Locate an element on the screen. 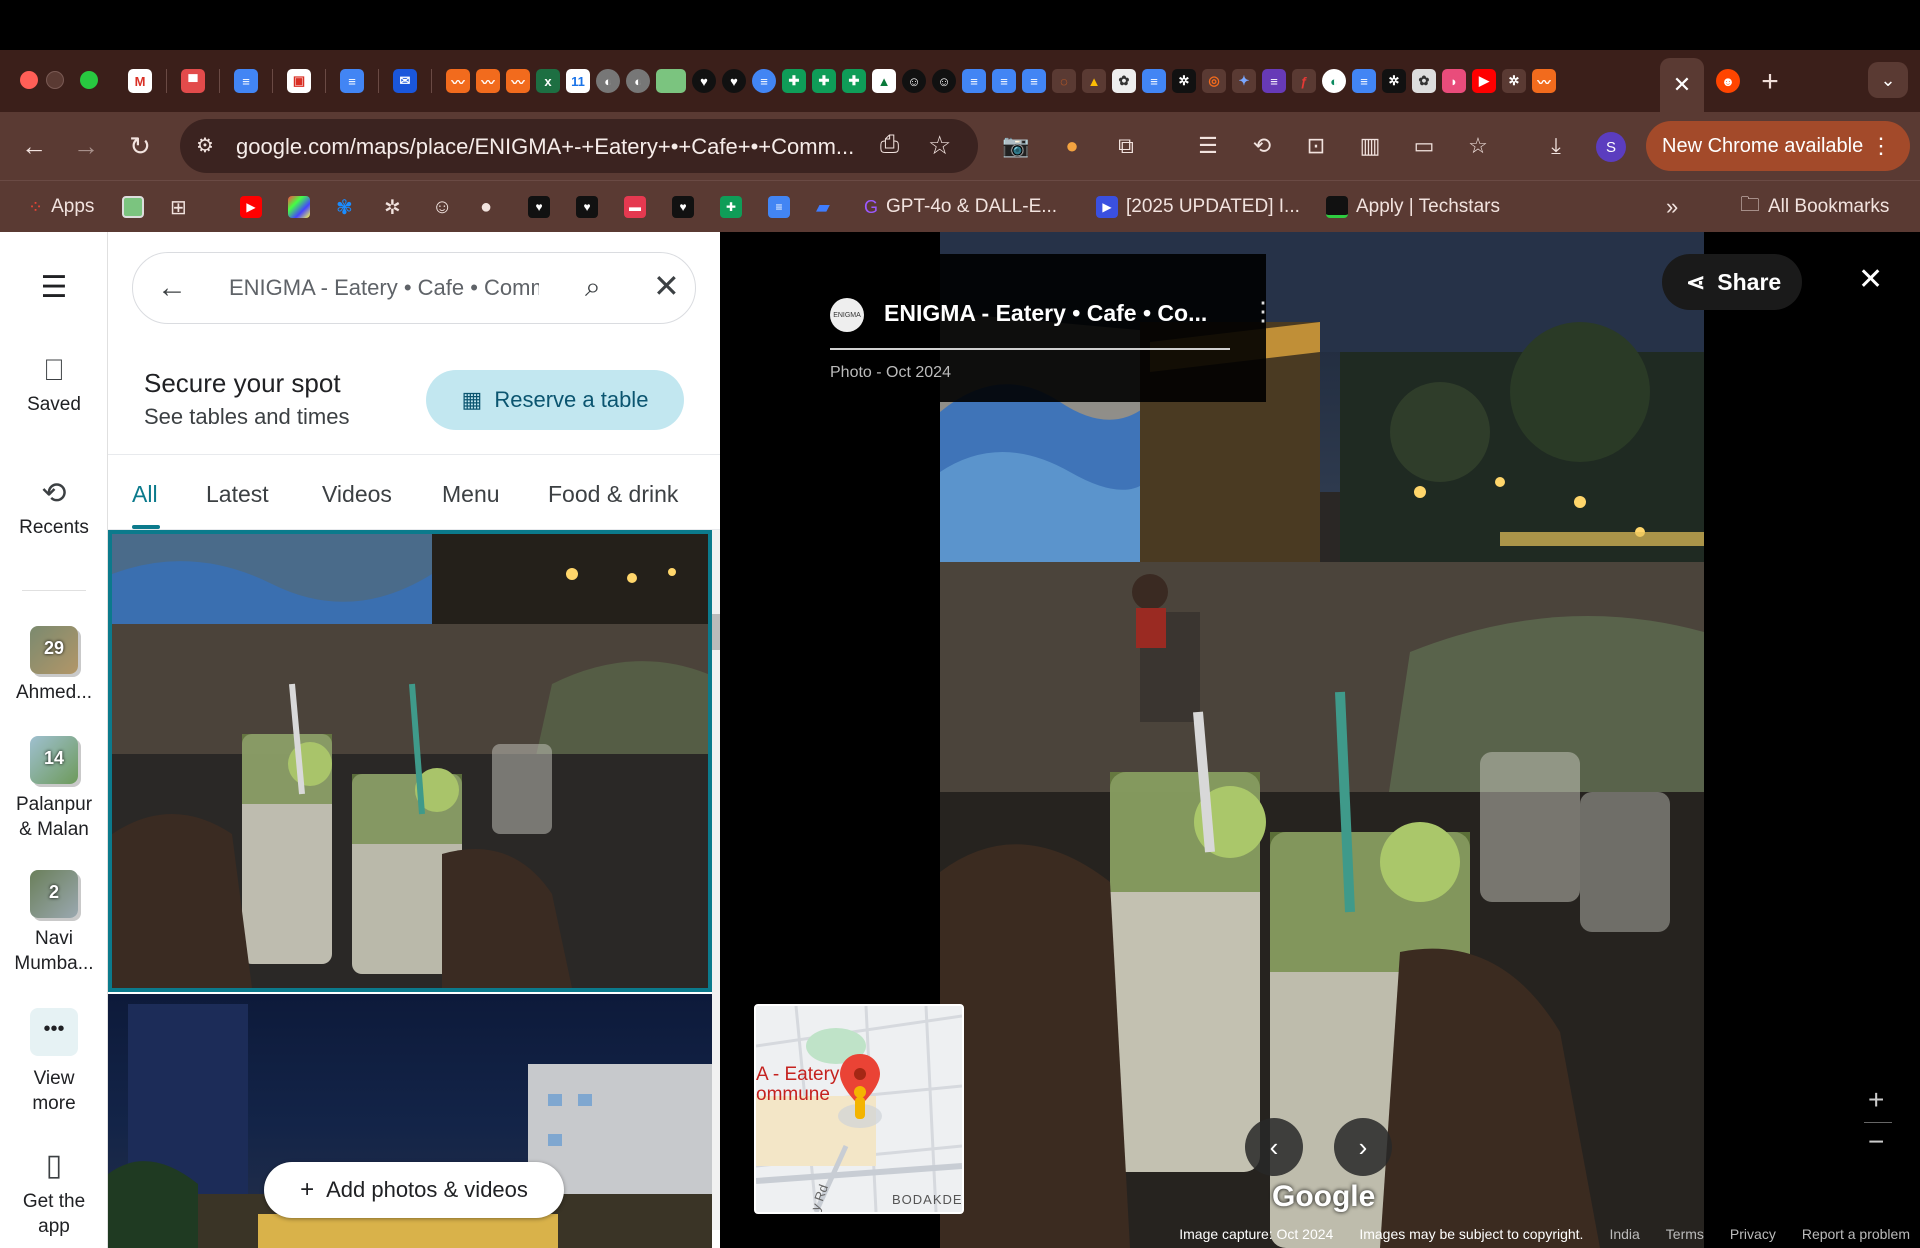 Image resolution: width=1920 pixels, height=1248 pixels. minimize-window-button is located at coordinates (55, 80).